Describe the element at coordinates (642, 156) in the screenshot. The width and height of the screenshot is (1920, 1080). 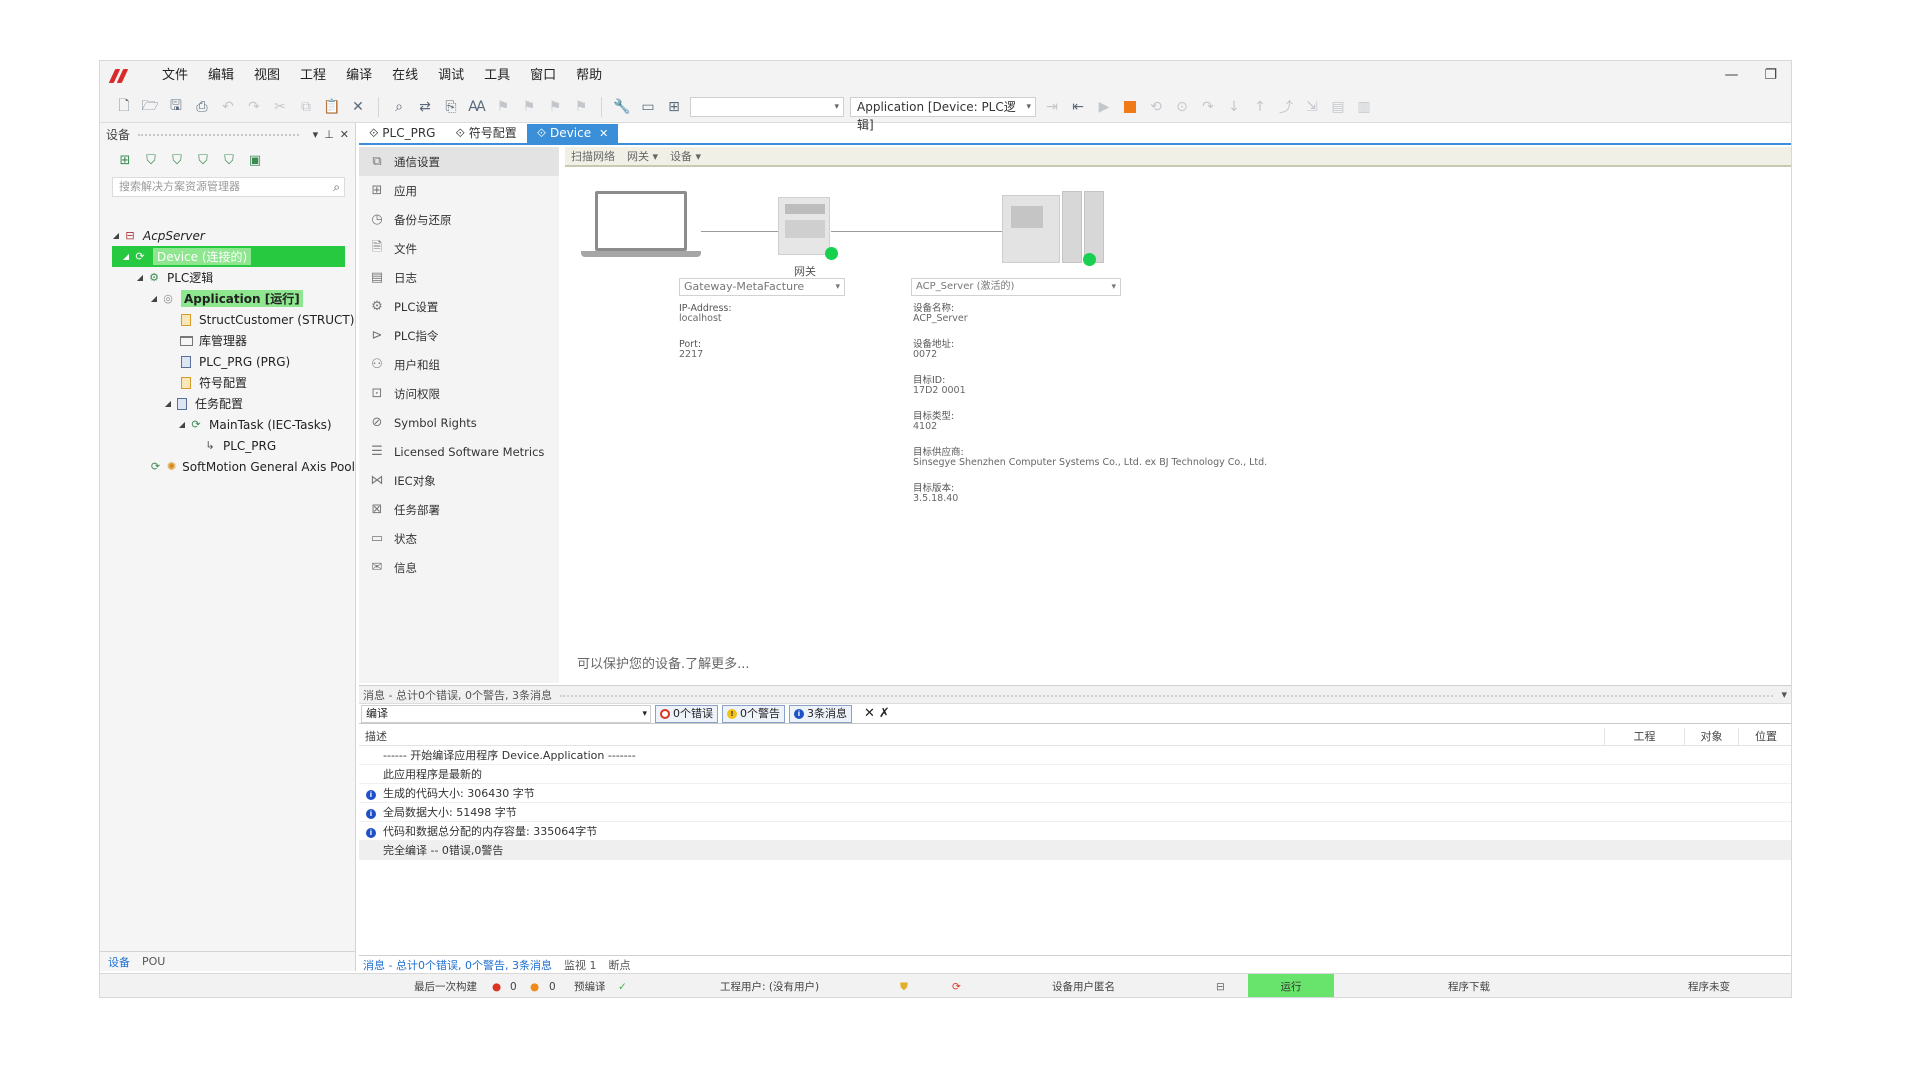
I see `gateway-menu: 网关 ▾` at that location.